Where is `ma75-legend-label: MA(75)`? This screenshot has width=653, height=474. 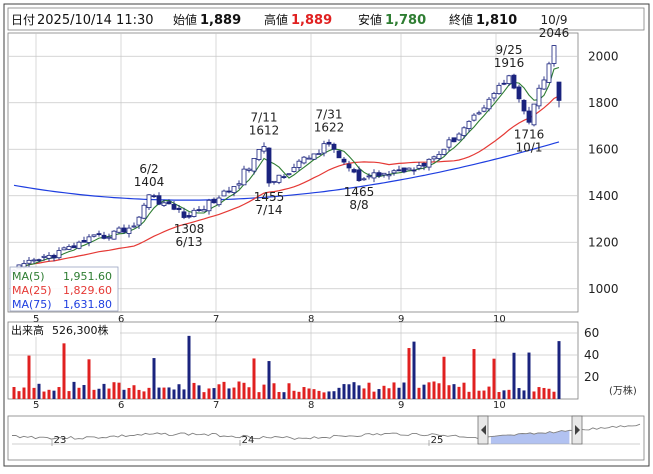
ma75-legend-label: MA(75) is located at coordinates (32, 304).